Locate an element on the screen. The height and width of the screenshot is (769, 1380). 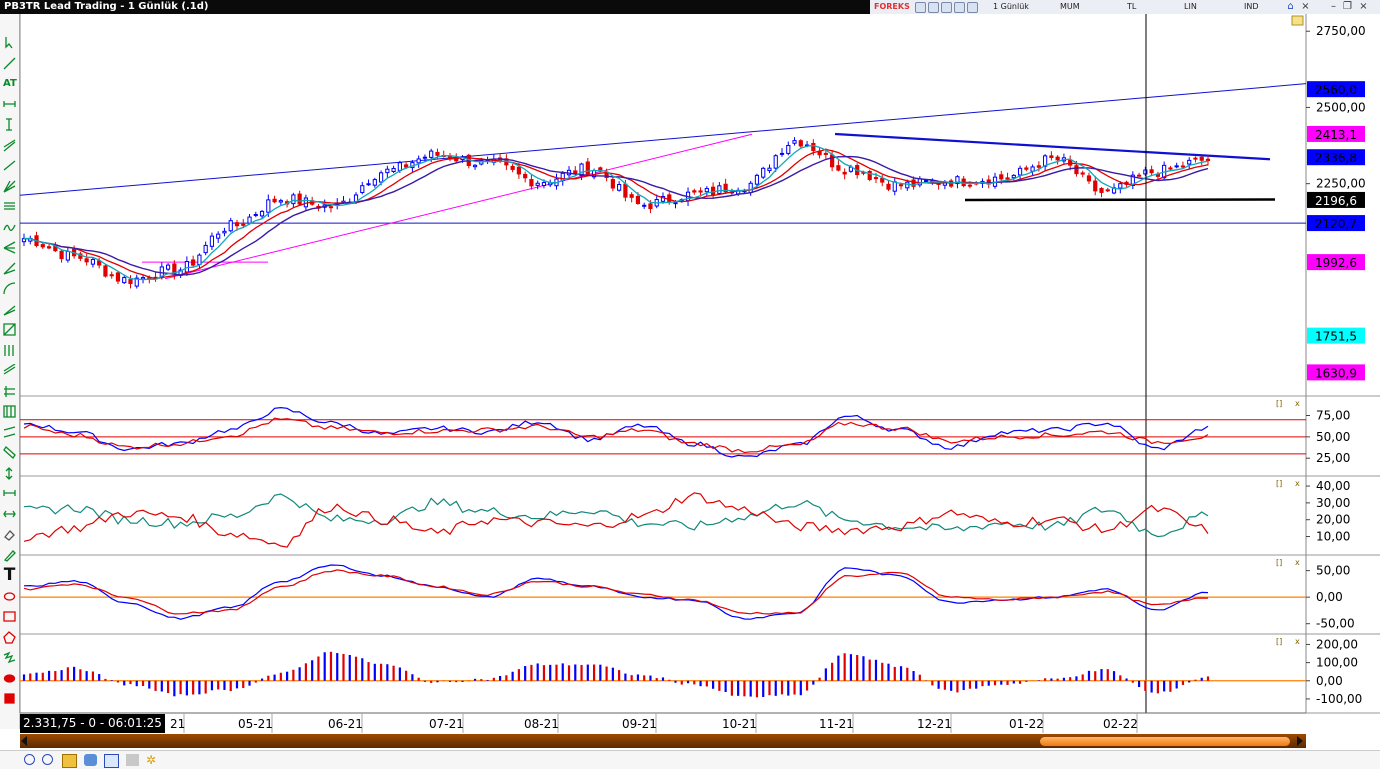
indicator-tick-label: -50,00 is located at coordinates (1335, 624).